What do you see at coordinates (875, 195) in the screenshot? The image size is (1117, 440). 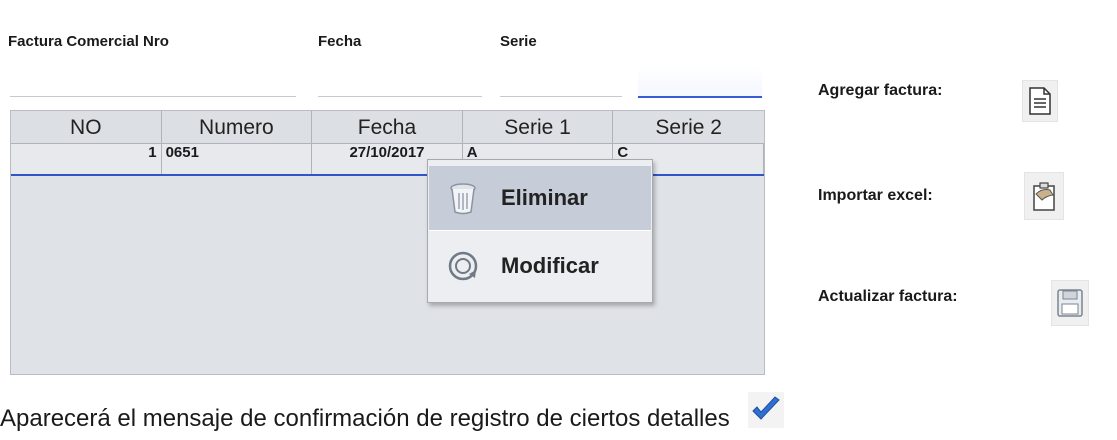 I see `importar-excel-label: Importar excel:` at bounding box center [875, 195].